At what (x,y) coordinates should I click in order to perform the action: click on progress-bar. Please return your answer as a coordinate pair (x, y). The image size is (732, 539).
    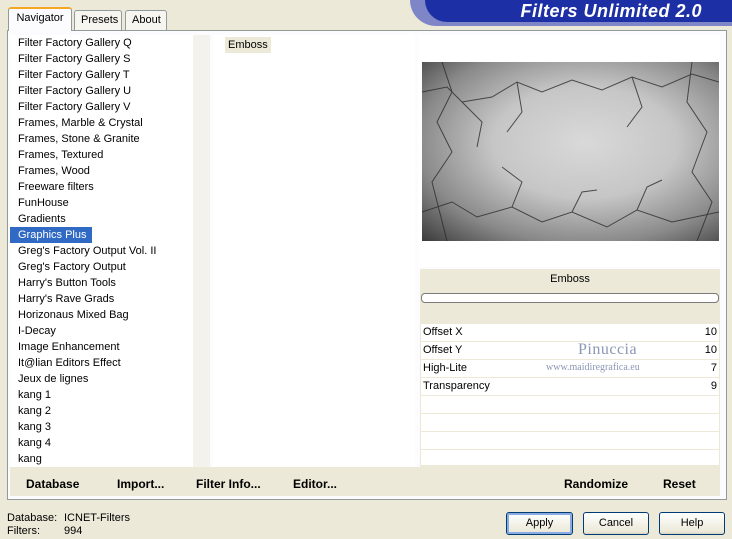
    Looking at the image, I should click on (570, 298).